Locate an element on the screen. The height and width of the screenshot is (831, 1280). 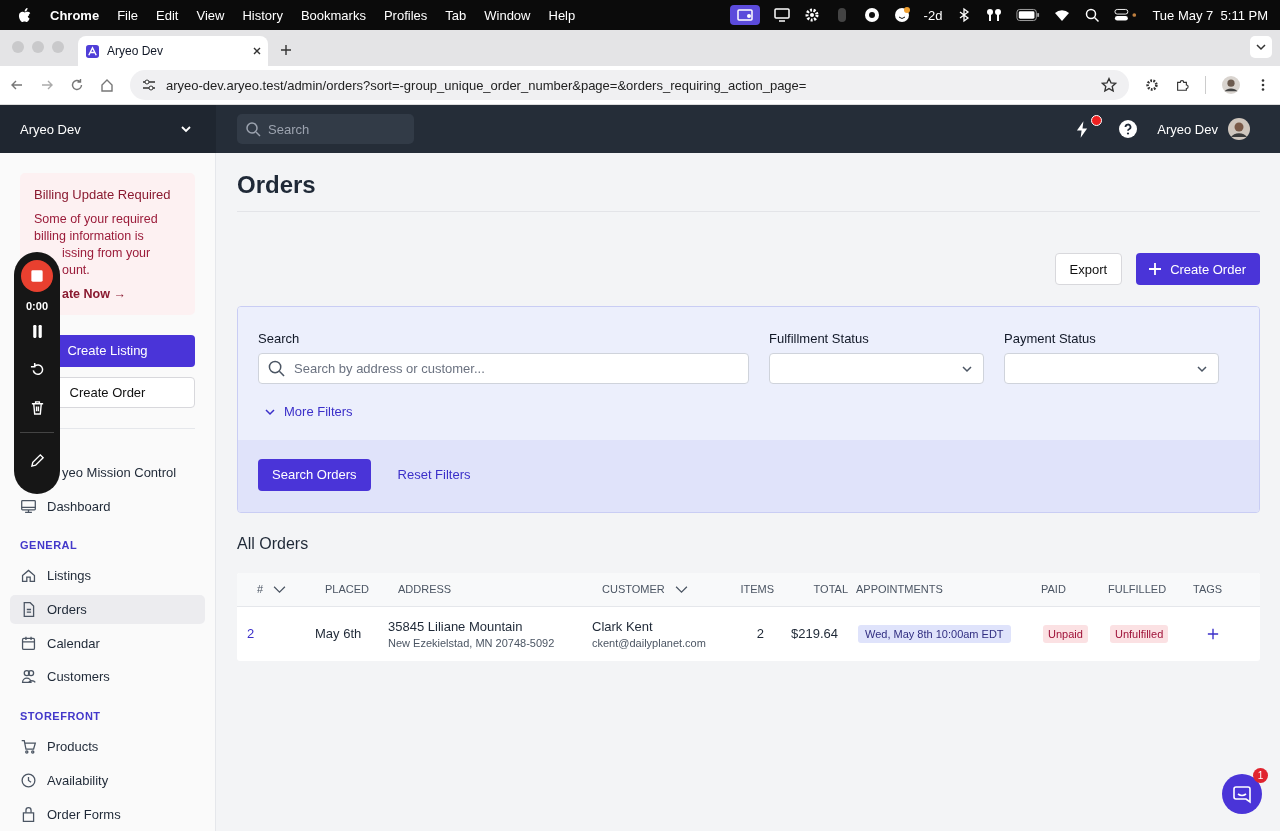
wifi-icon is located at coordinates (1062, 15).